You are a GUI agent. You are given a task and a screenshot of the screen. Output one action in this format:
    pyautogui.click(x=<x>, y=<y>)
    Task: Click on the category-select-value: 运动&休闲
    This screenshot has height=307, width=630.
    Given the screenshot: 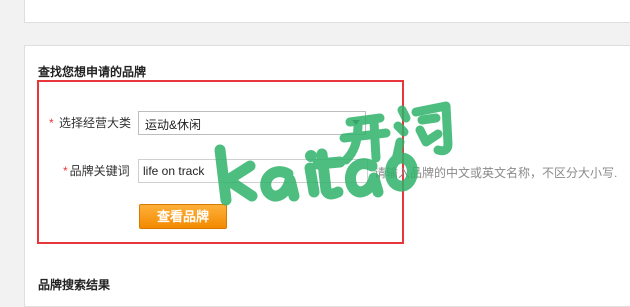 What is the action you would take?
    pyautogui.click(x=173, y=125)
    